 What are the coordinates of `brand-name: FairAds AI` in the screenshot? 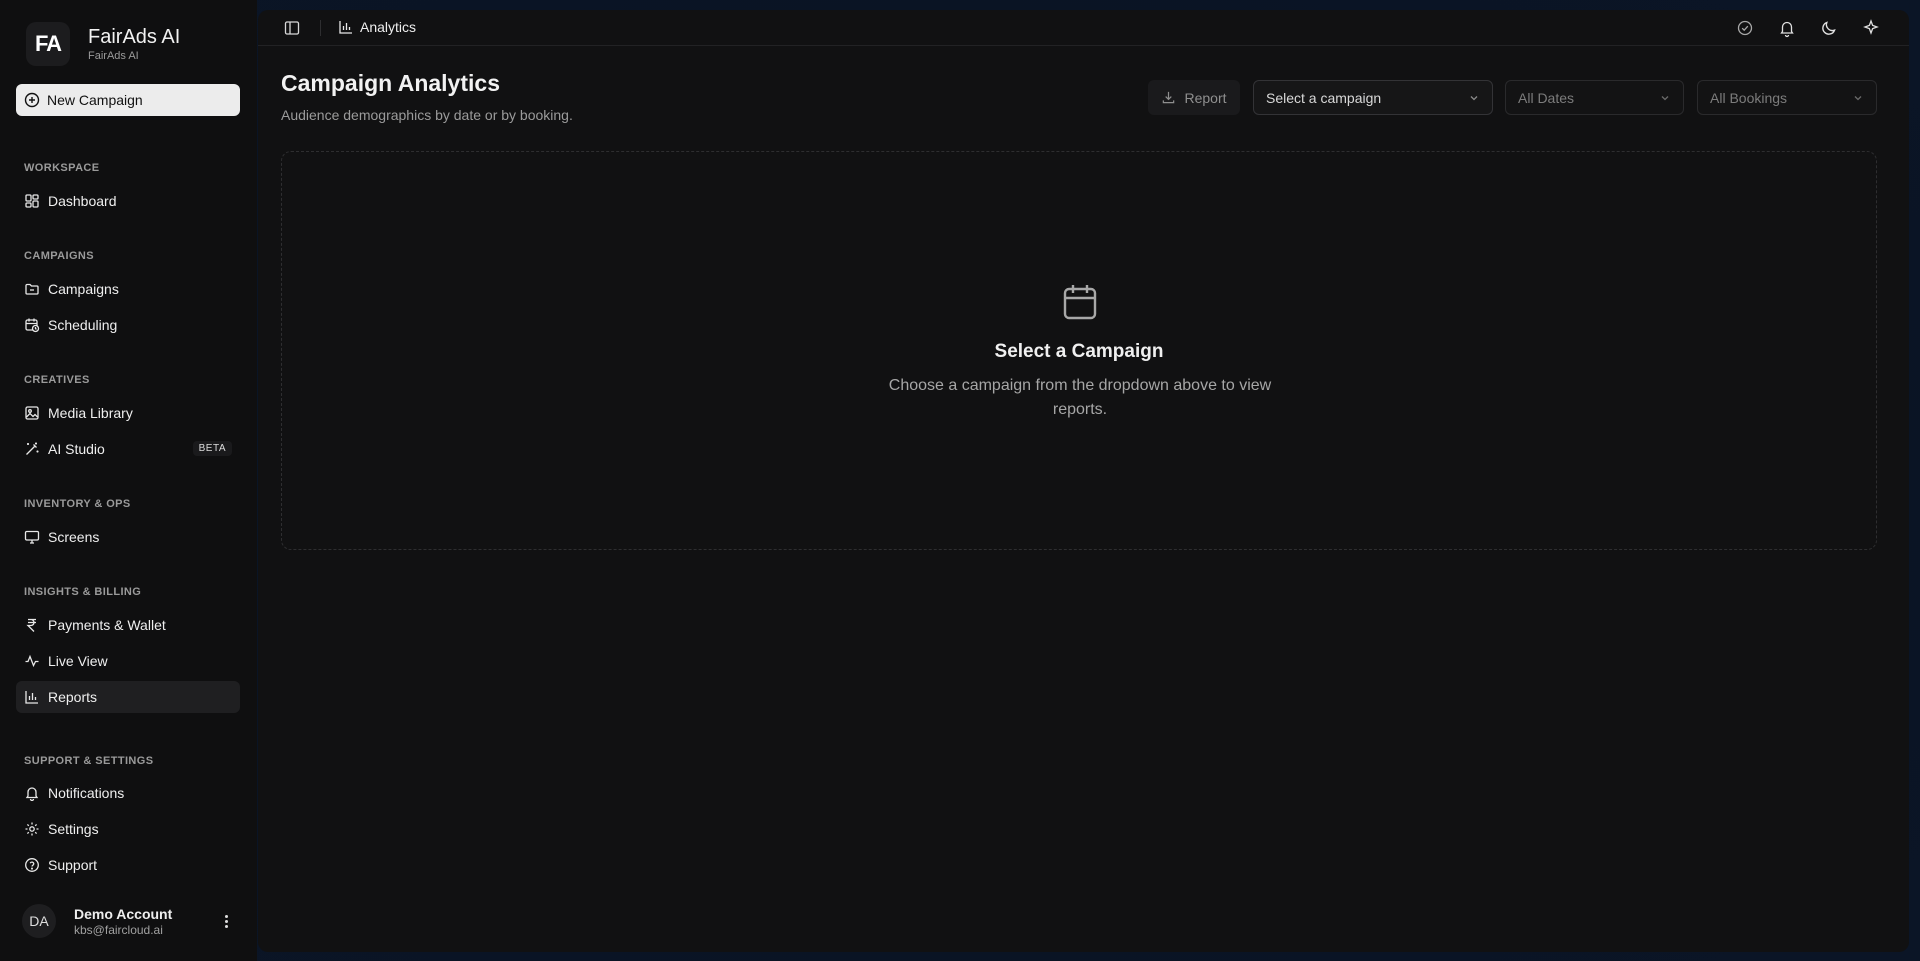 It's located at (134, 37).